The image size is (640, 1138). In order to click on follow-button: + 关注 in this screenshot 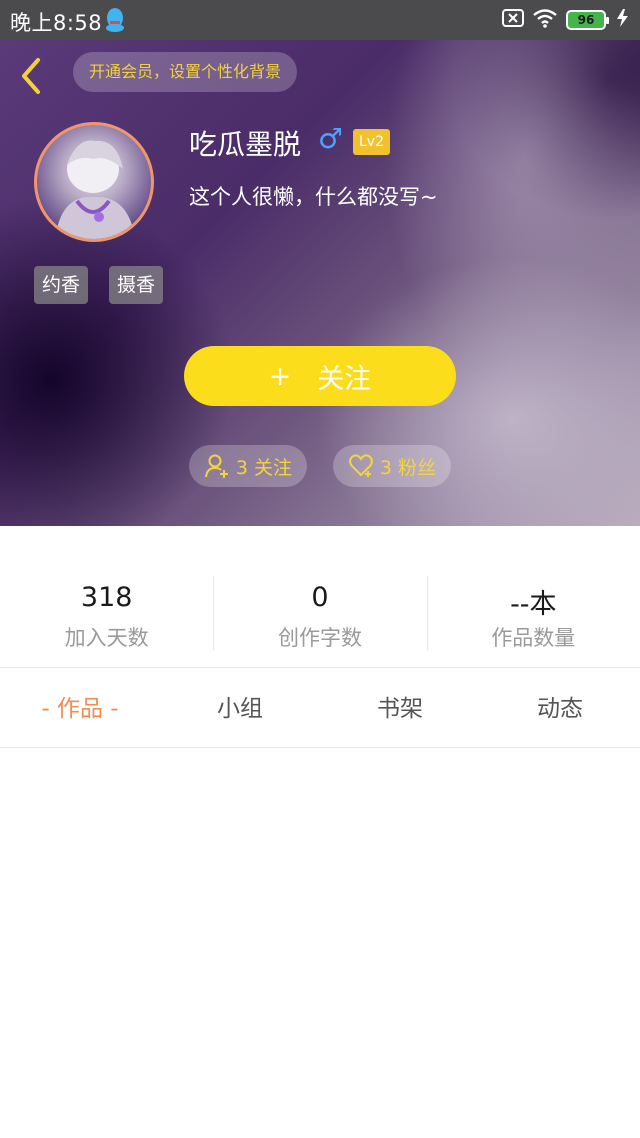, I will do `click(320, 376)`.